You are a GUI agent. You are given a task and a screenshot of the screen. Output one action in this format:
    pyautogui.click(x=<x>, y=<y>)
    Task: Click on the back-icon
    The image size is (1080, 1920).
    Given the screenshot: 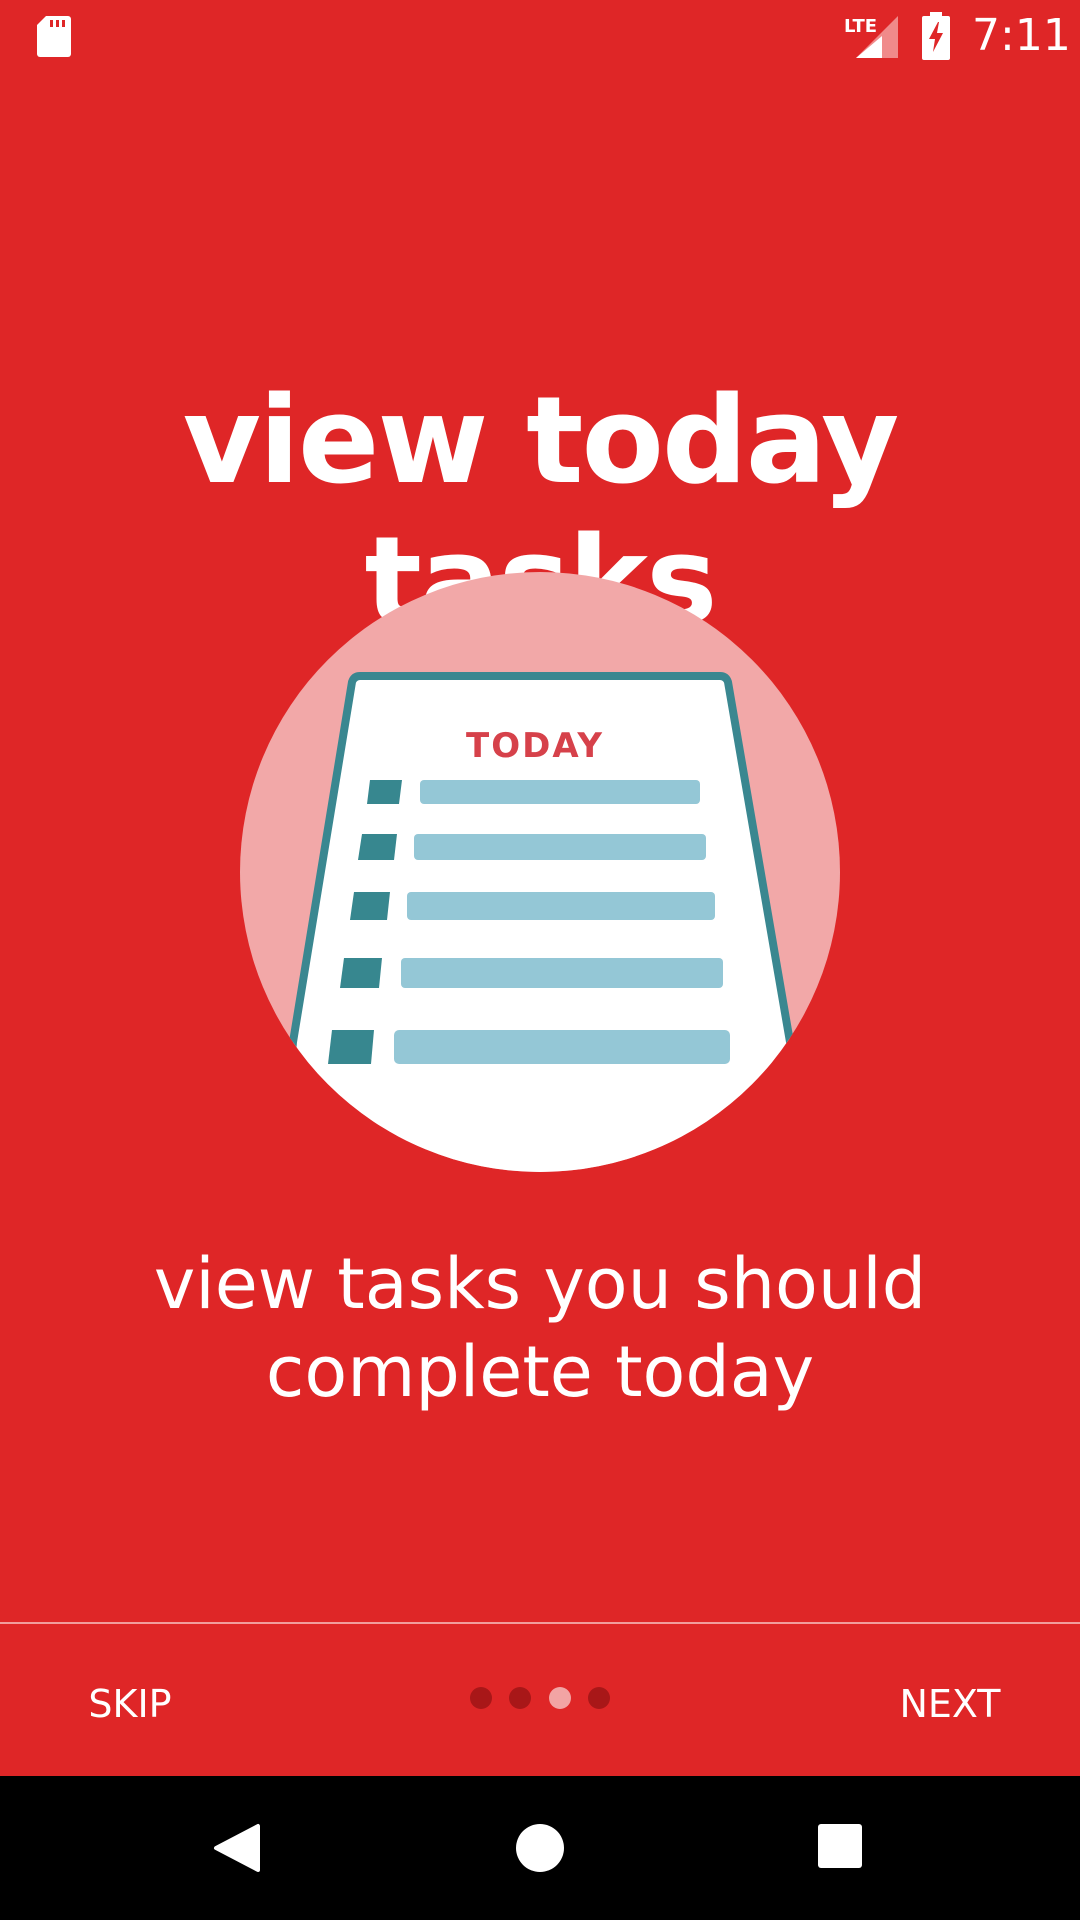 What is the action you would take?
    pyautogui.click(x=238, y=1848)
    